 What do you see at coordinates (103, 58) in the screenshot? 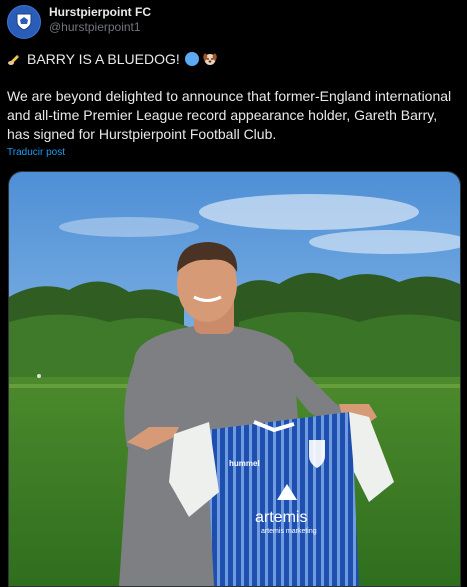
I see `tweet-headline: BARRY IS A BLUEDOG!` at bounding box center [103, 58].